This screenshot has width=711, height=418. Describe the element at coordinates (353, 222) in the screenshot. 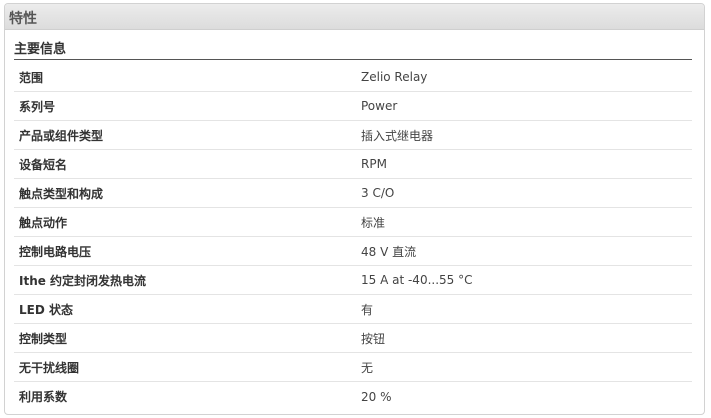

I see `table-row: 触点动作 标准` at that location.